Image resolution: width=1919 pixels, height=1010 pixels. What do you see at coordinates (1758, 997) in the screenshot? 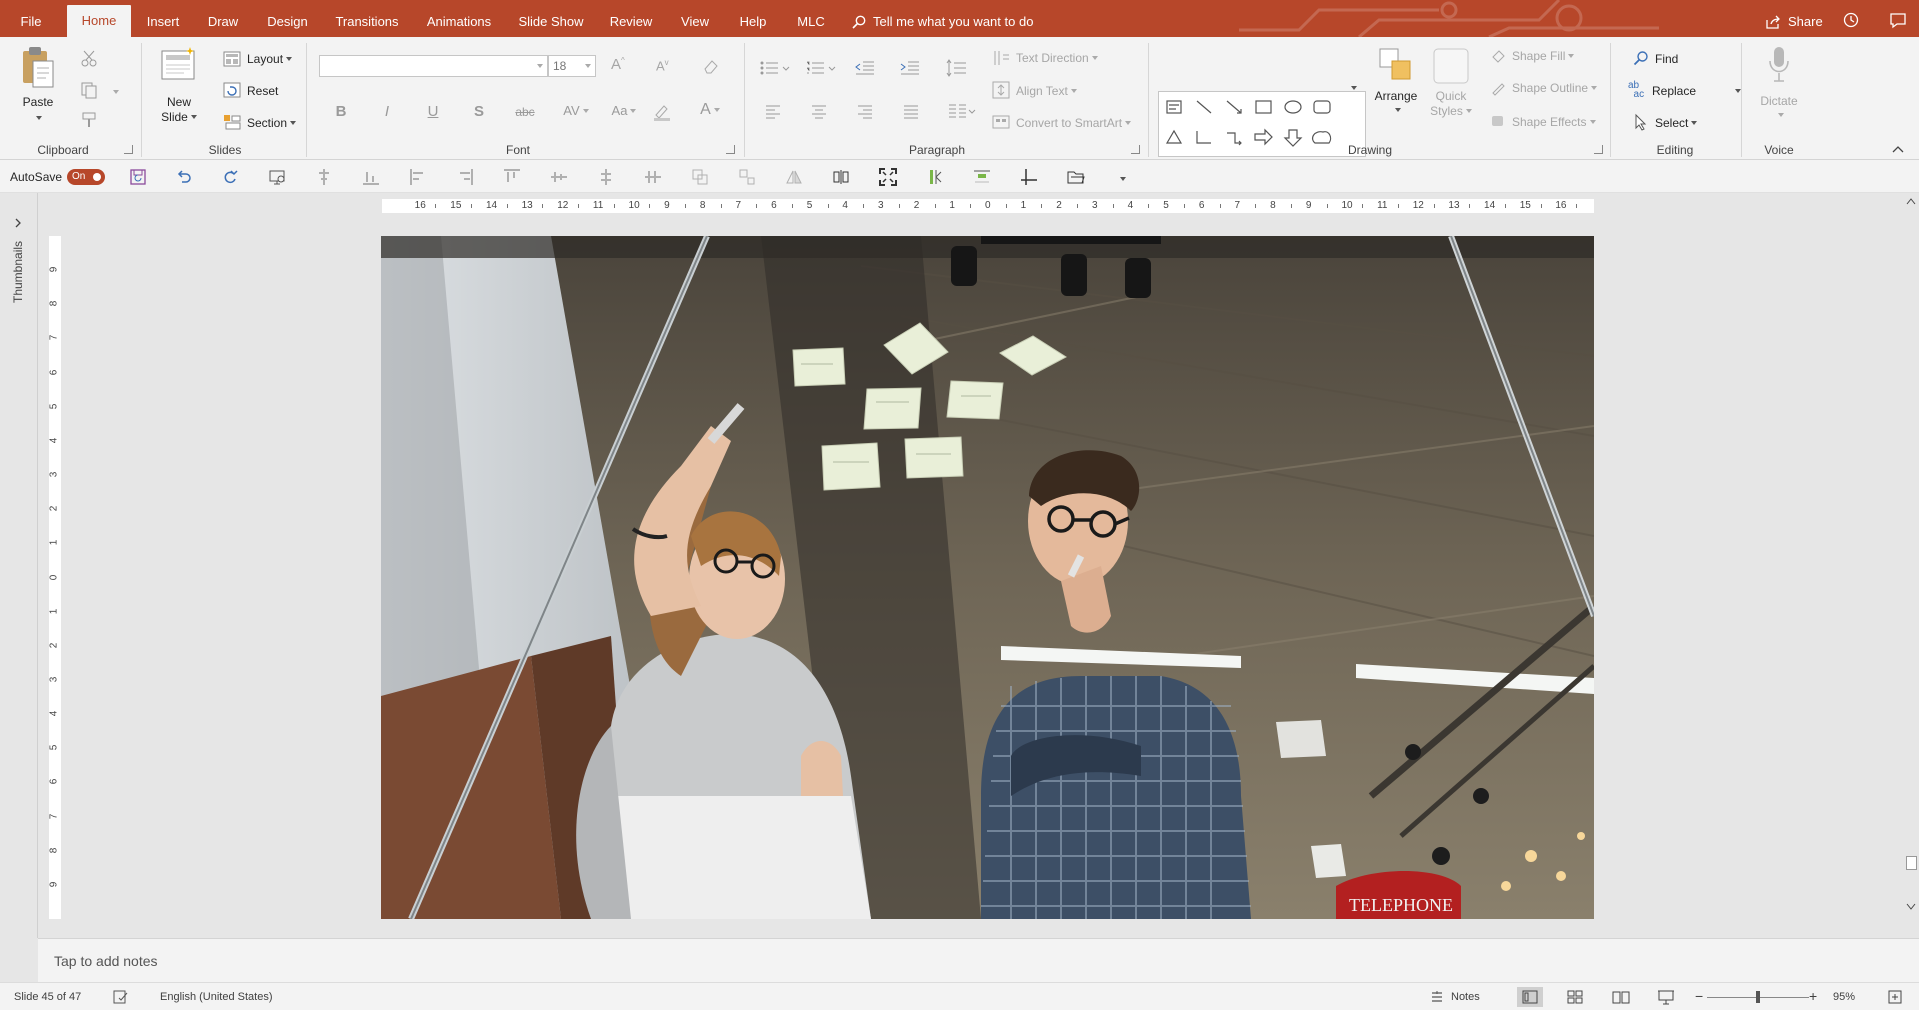
I see `zoom-slider-thumb` at bounding box center [1758, 997].